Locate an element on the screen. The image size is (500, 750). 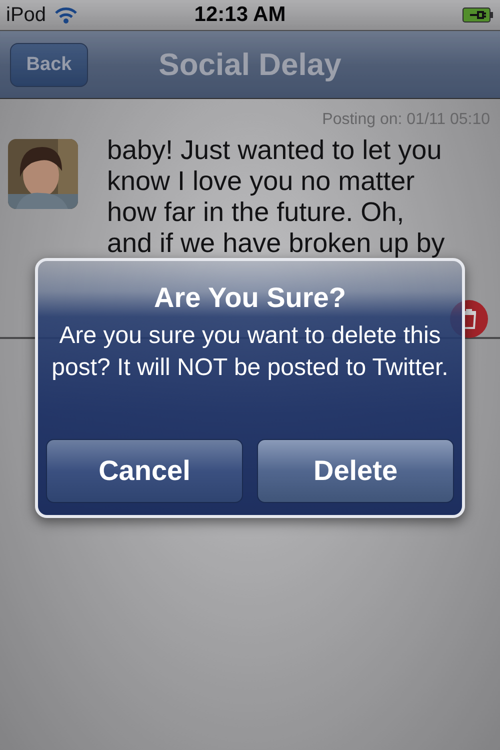
alert-title: Are You Sure? is located at coordinates (250, 298).